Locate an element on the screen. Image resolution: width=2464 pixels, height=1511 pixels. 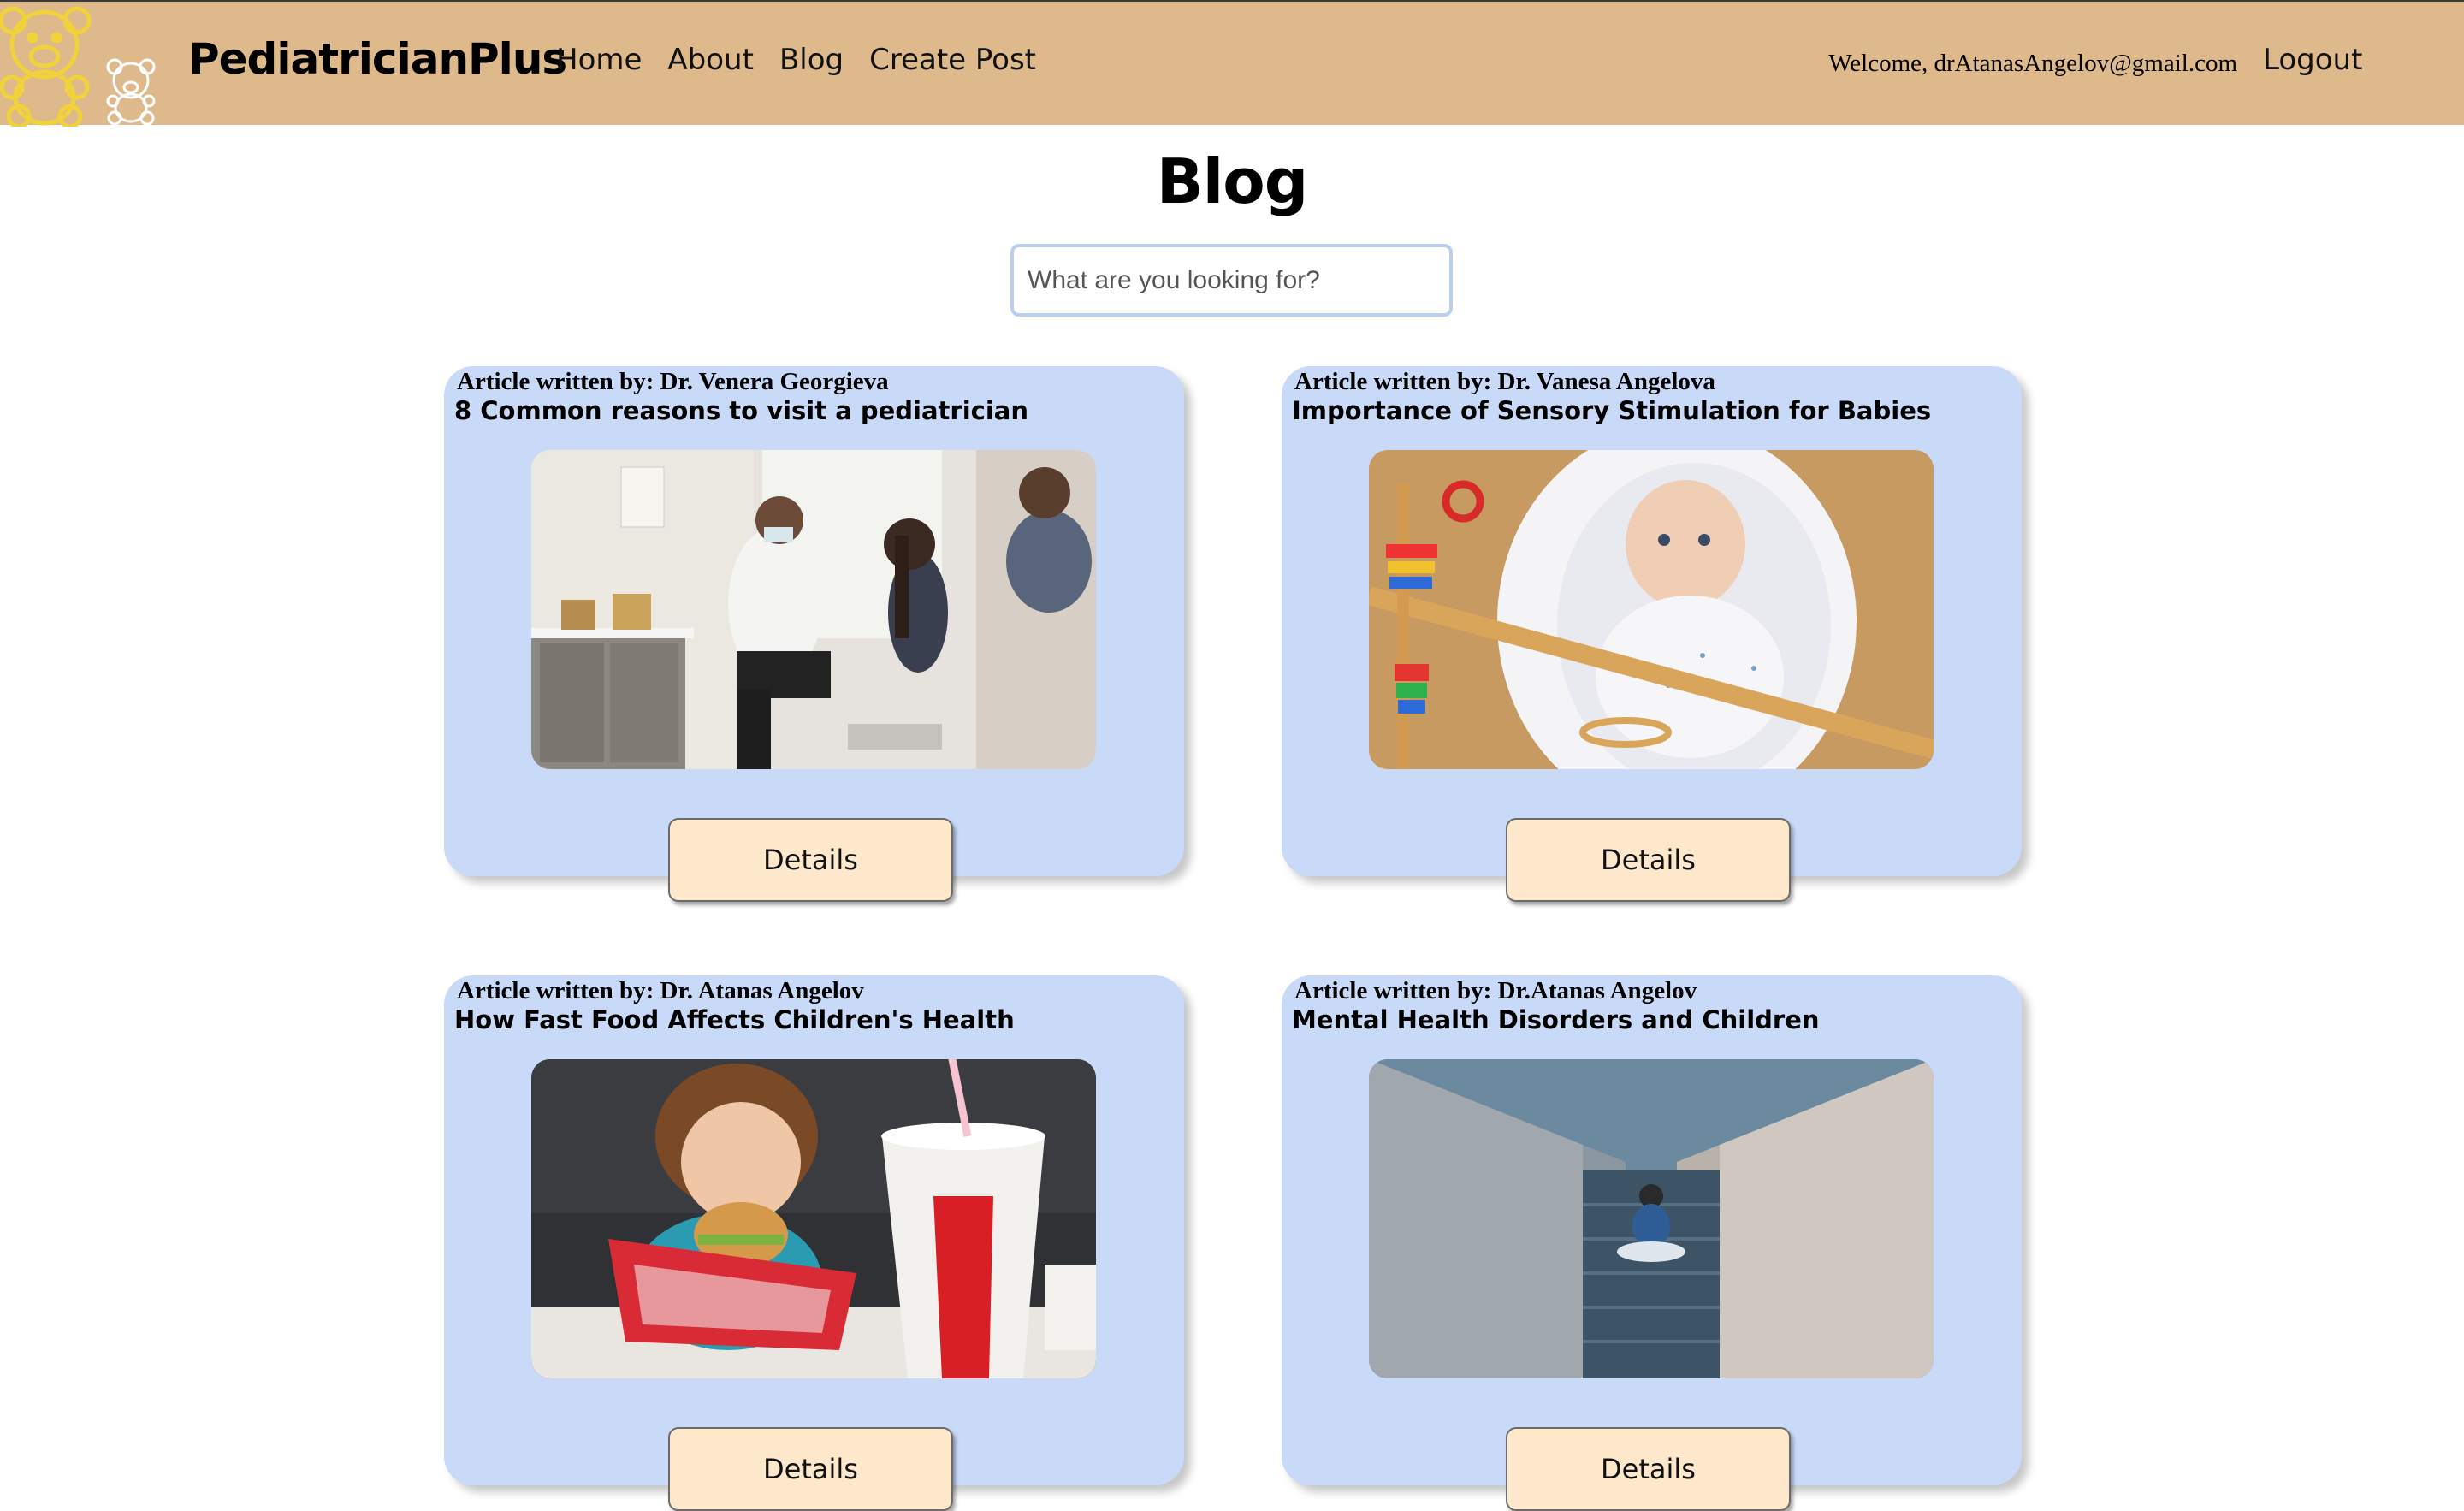
post-author: Article written by: Dr. Venera Georgieva is located at coordinates (673, 381).